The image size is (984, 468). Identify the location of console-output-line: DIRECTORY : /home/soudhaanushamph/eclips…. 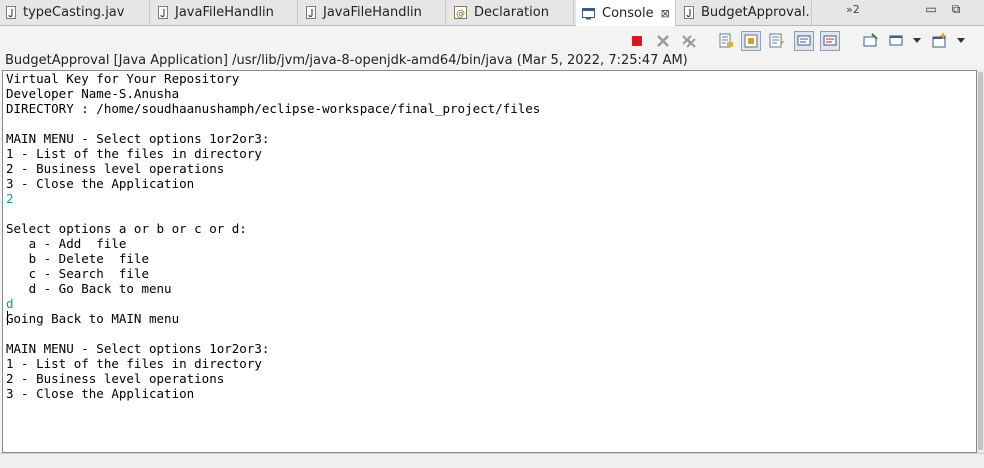
(273, 108).